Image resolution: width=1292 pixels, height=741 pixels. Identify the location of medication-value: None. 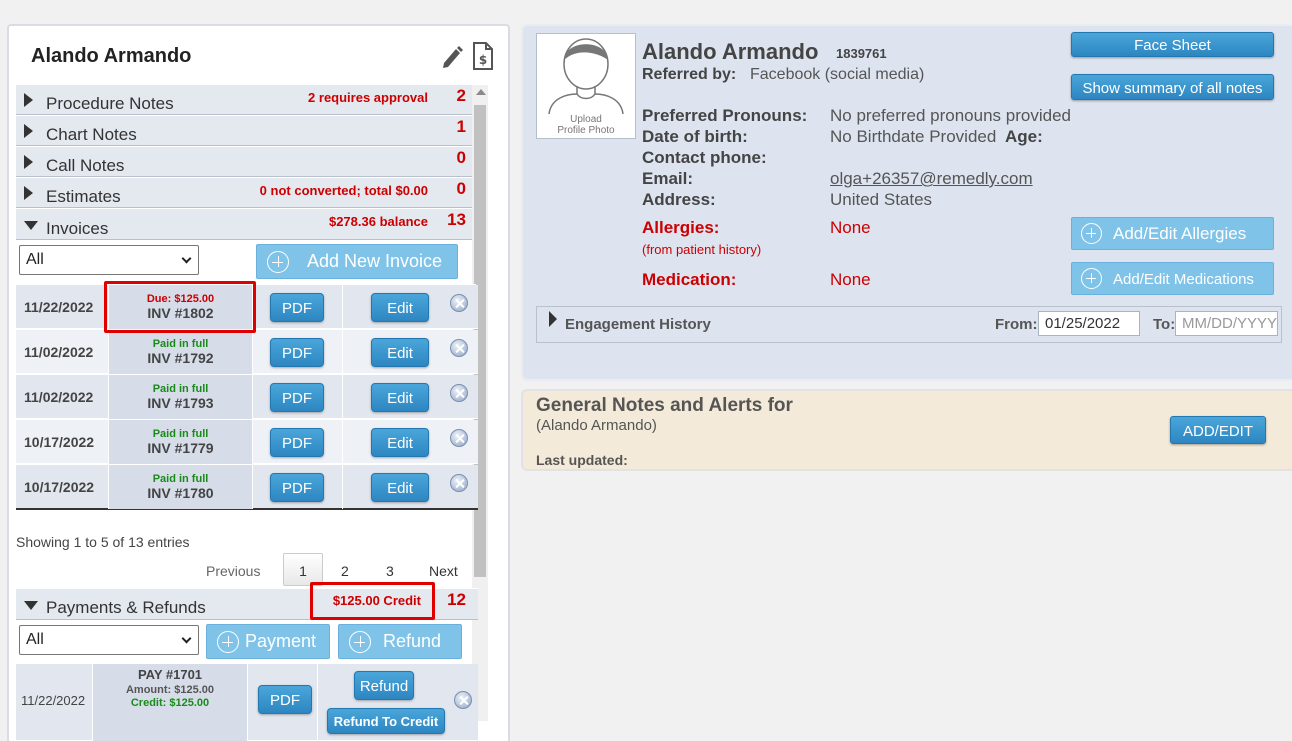
(850, 279).